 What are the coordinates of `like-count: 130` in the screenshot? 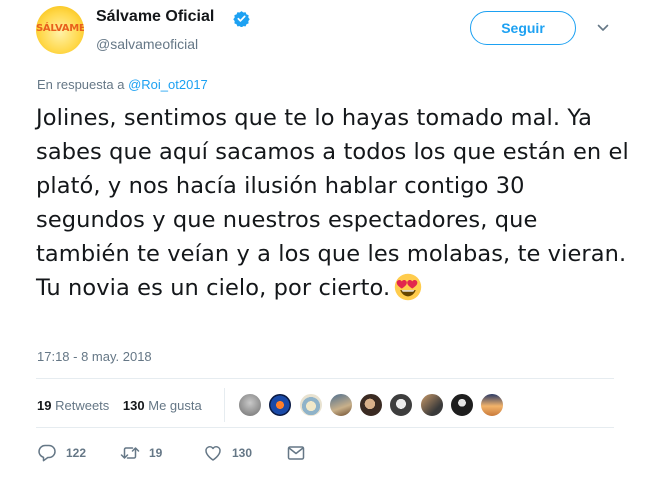 It's located at (242, 453).